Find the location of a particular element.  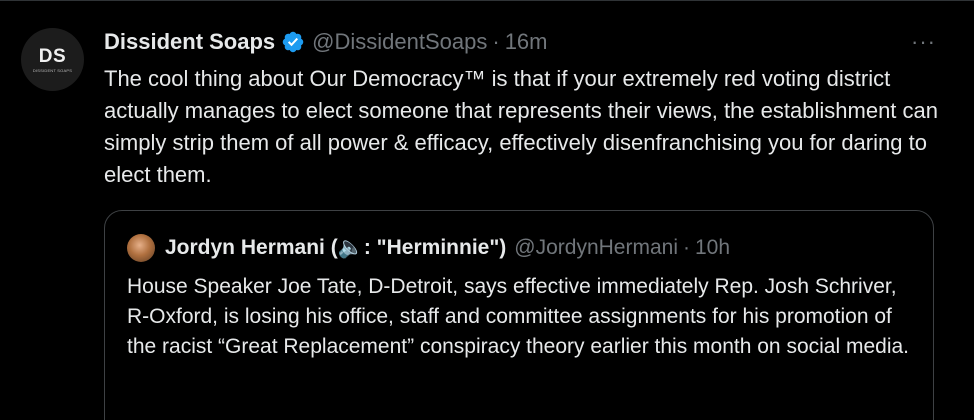

author-display-name: Dissident Soaps is located at coordinates (189, 42).